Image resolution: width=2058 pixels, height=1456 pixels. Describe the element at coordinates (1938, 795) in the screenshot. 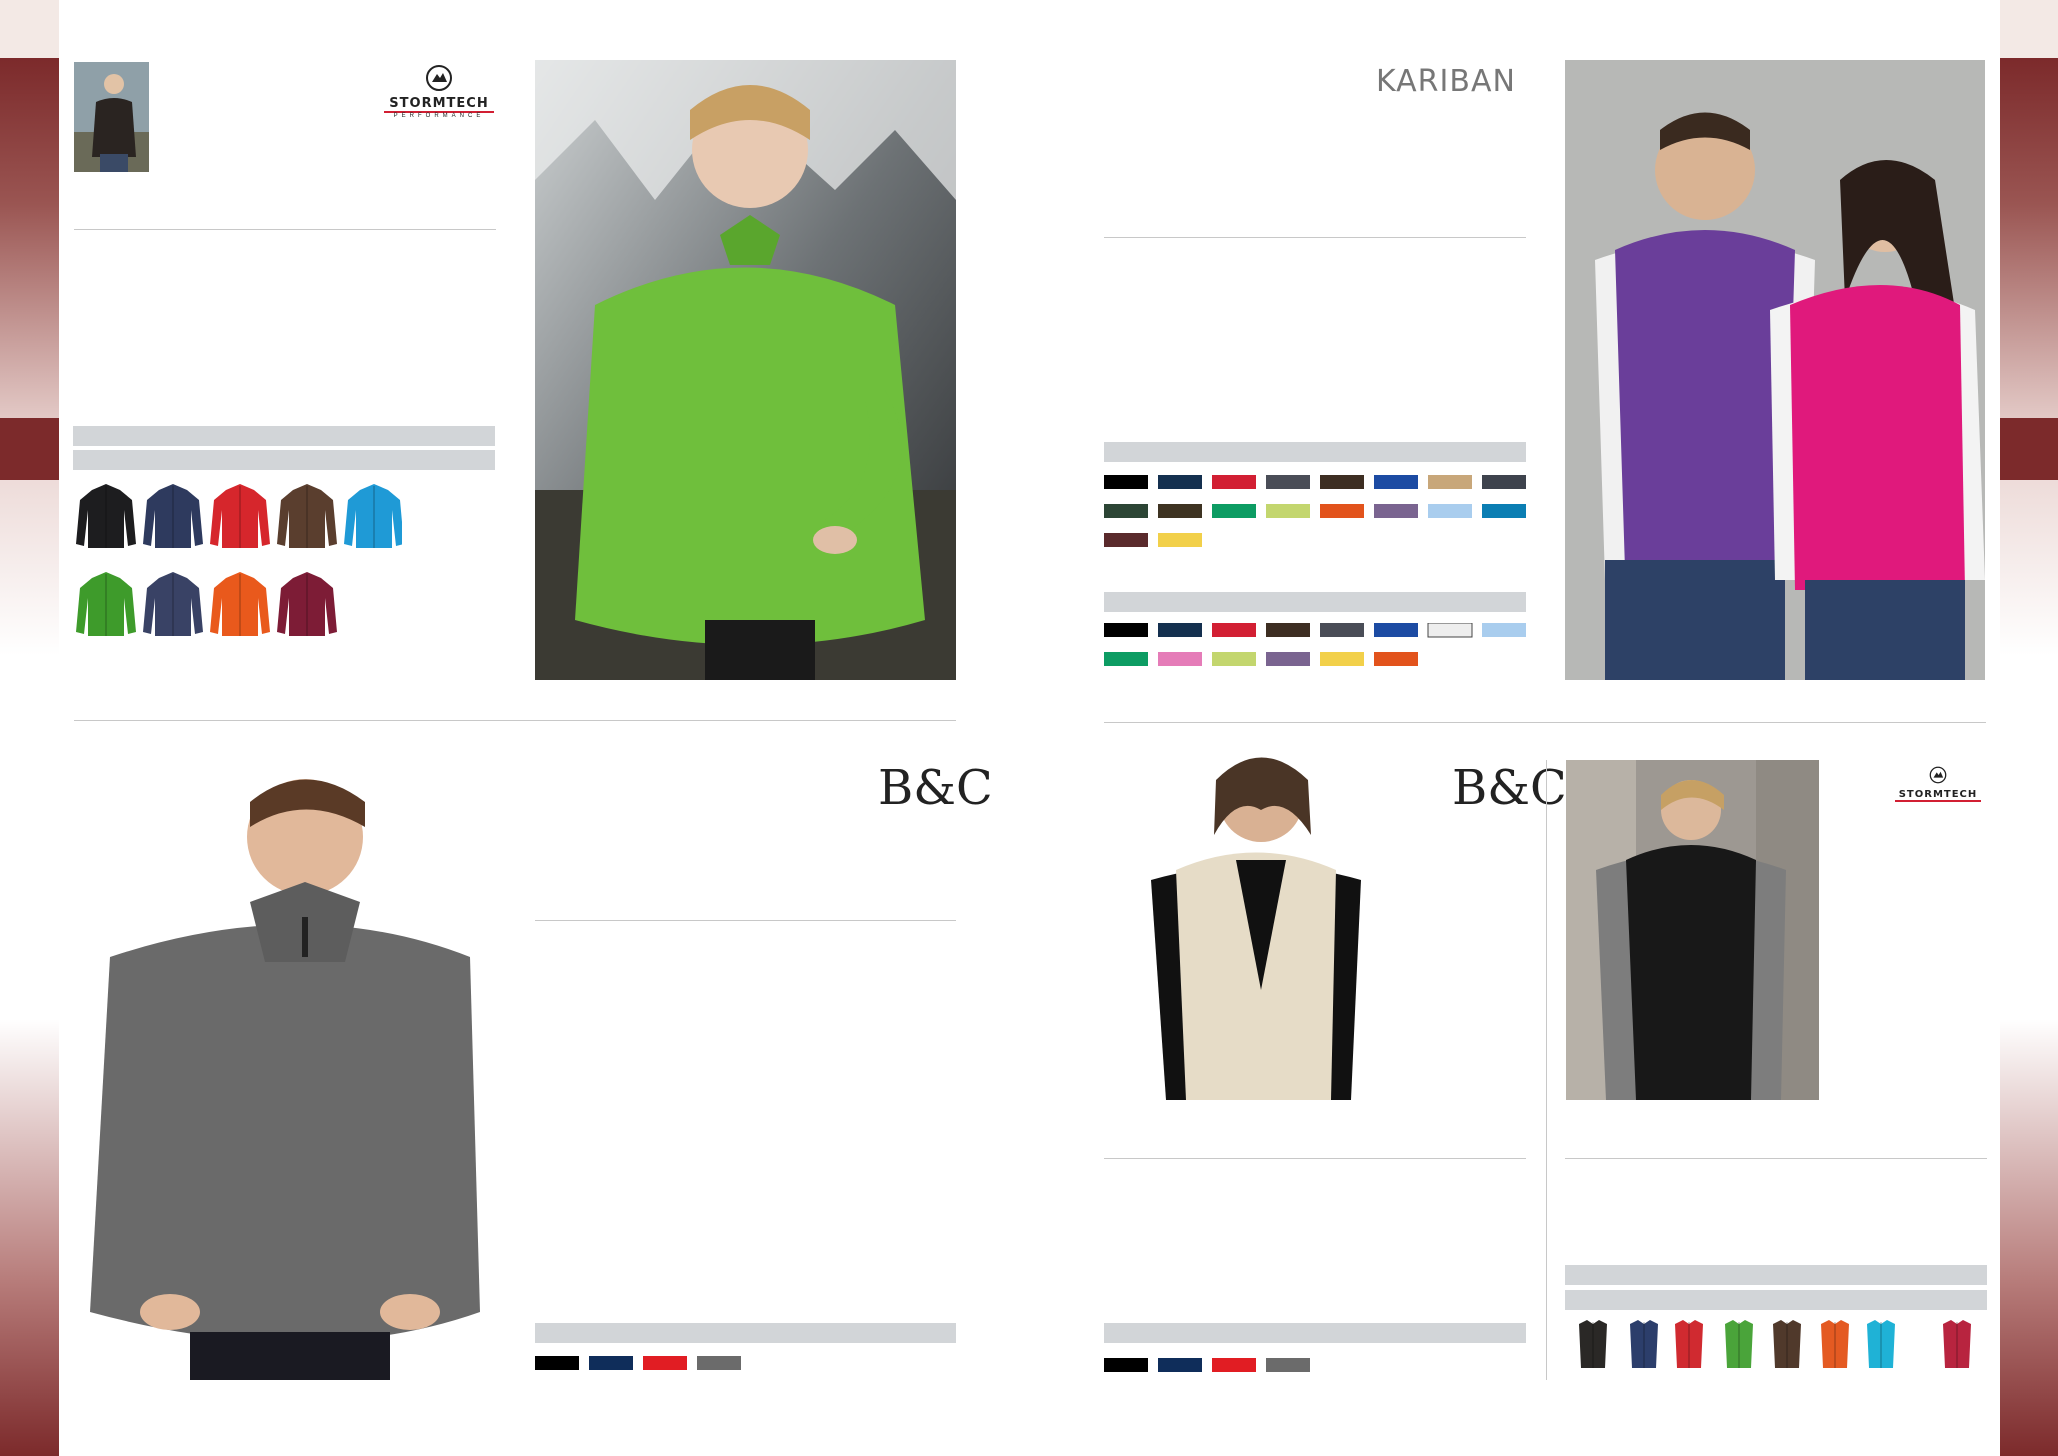

I see `stormtech-wordmark-small: STORMTECH` at that location.